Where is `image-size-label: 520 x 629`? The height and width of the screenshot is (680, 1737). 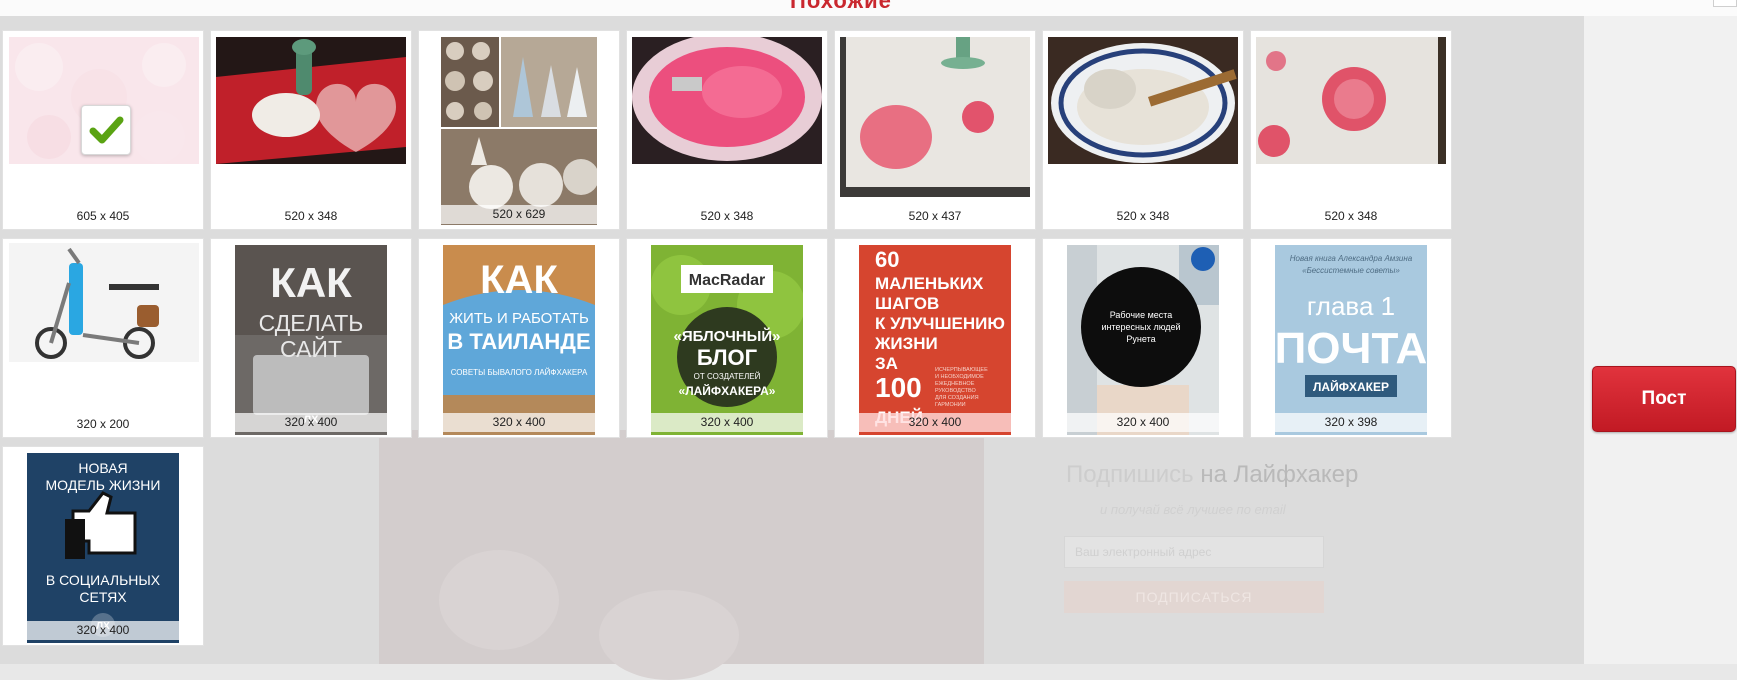
image-size-label: 520 x 629 is located at coordinates (519, 214).